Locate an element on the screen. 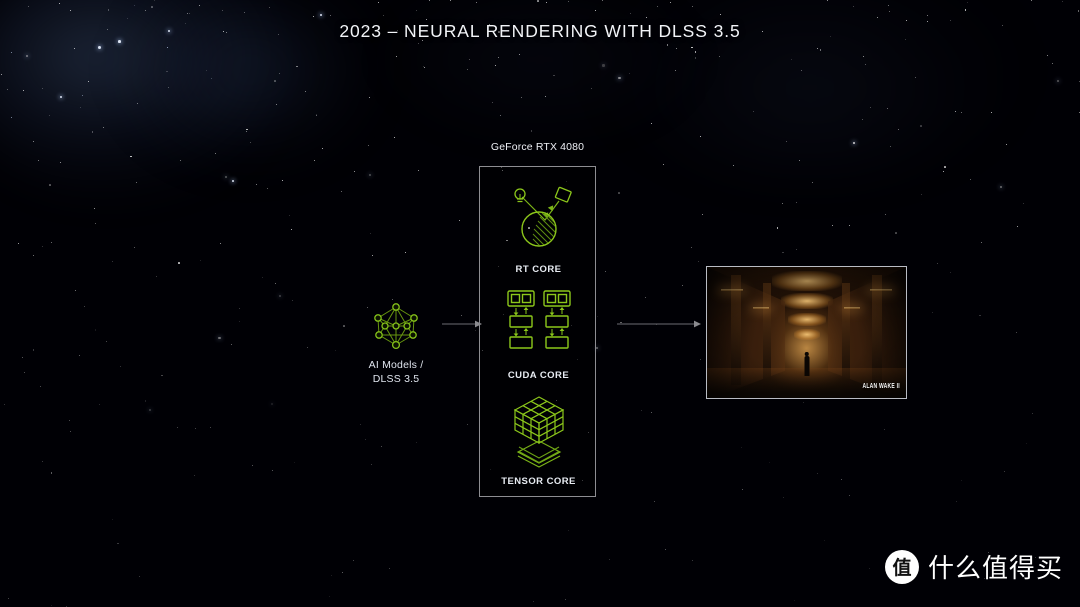 This screenshot has height=607, width=1080. watermark-text: 什么值得买 is located at coordinates (995, 568).